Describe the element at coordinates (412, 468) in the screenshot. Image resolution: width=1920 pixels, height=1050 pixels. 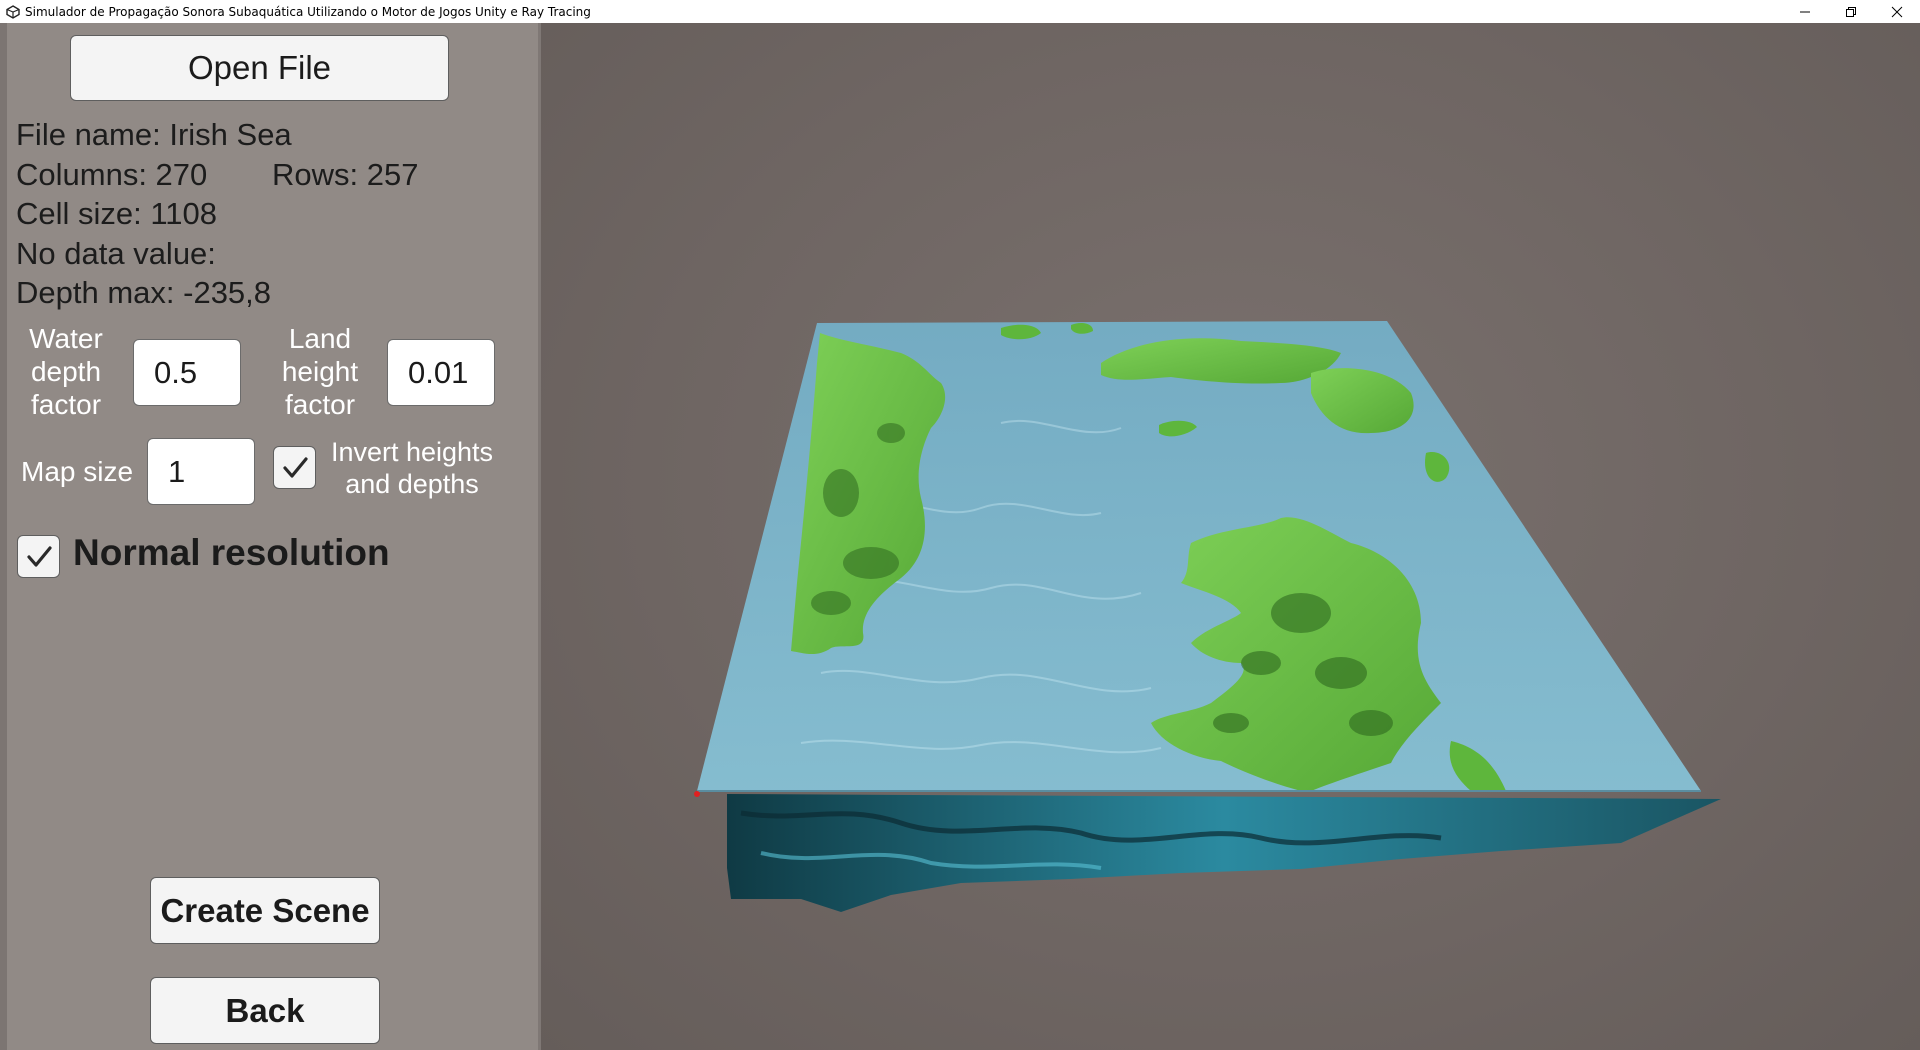
I see `invert-heights-label: Invert heights and depths` at that location.